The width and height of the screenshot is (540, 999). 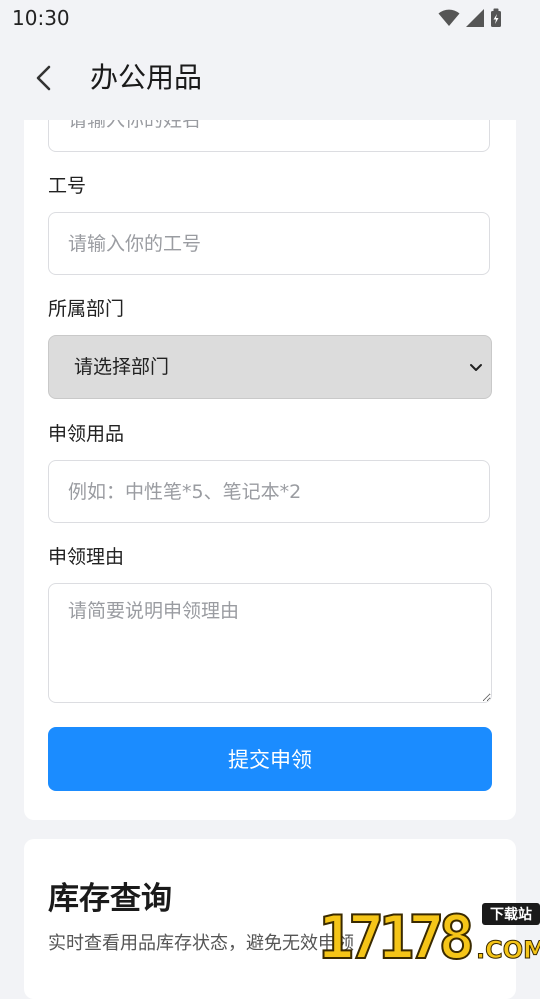 I want to click on watermark-logo: 下载站 17178 .COM, so click(x=428, y=931).